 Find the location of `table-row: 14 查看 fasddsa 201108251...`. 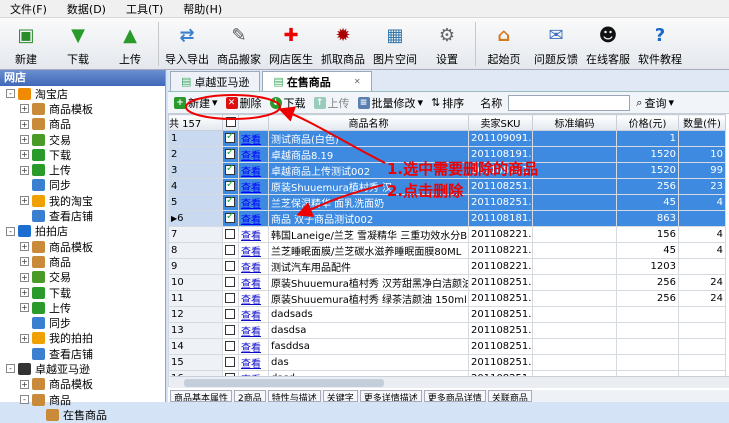

table-row: 14 查看 fasddsa 201108251... is located at coordinates (447, 346).